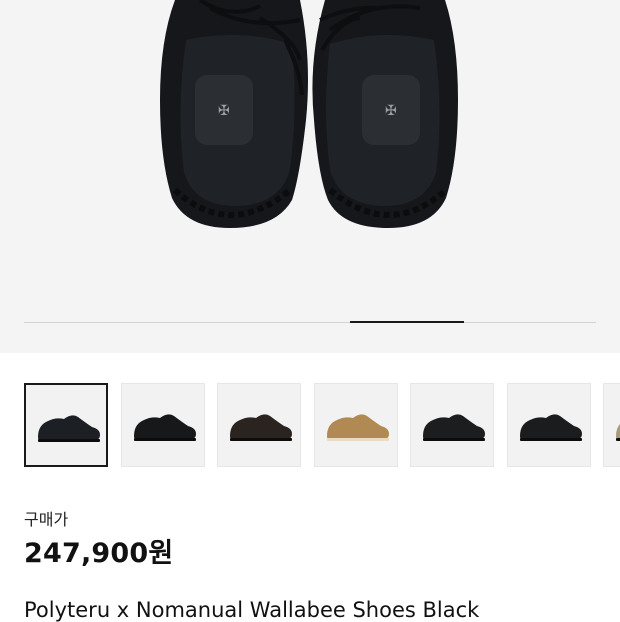 The width and height of the screenshot is (620, 622). I want to click on price-label: 구매가, so click(46, 519).